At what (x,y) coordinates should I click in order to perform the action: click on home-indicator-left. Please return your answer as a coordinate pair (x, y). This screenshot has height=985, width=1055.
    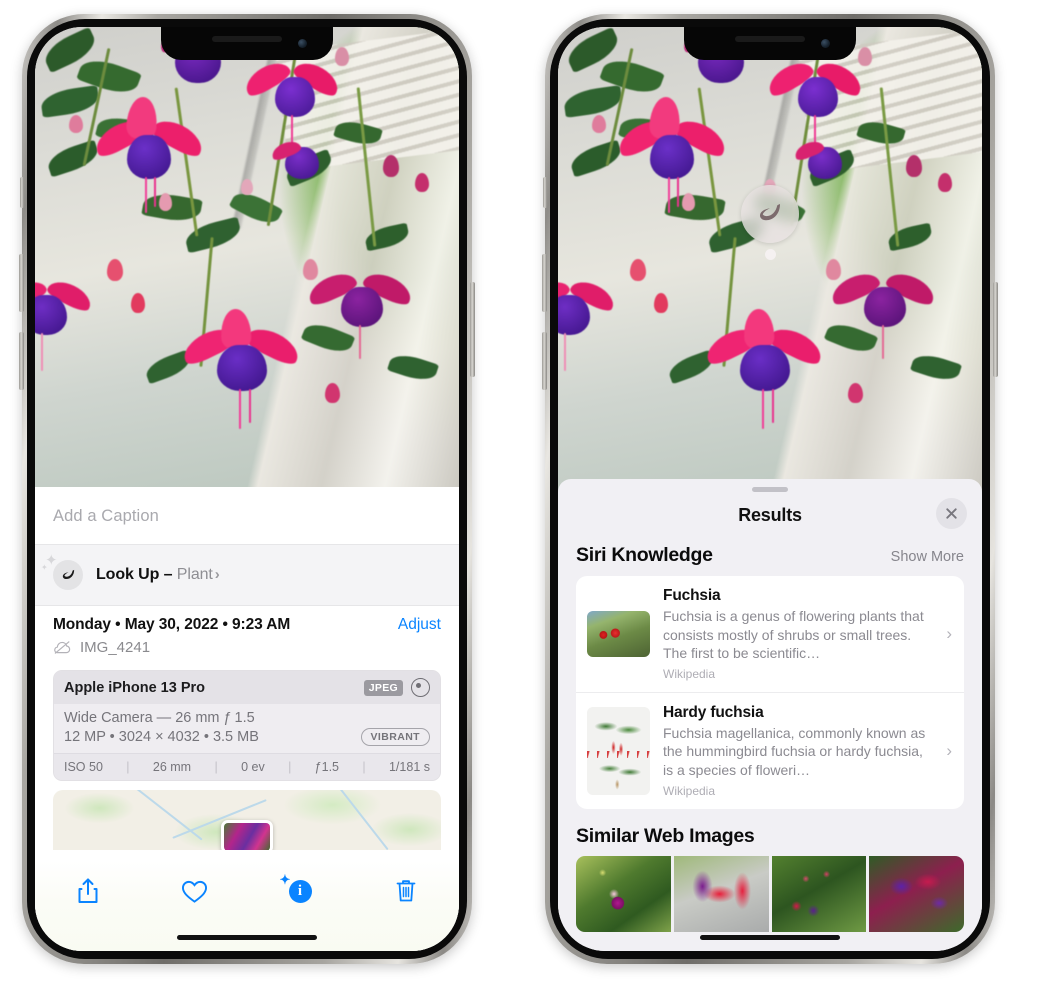
    Looking at the image, I should click on (247, 937).